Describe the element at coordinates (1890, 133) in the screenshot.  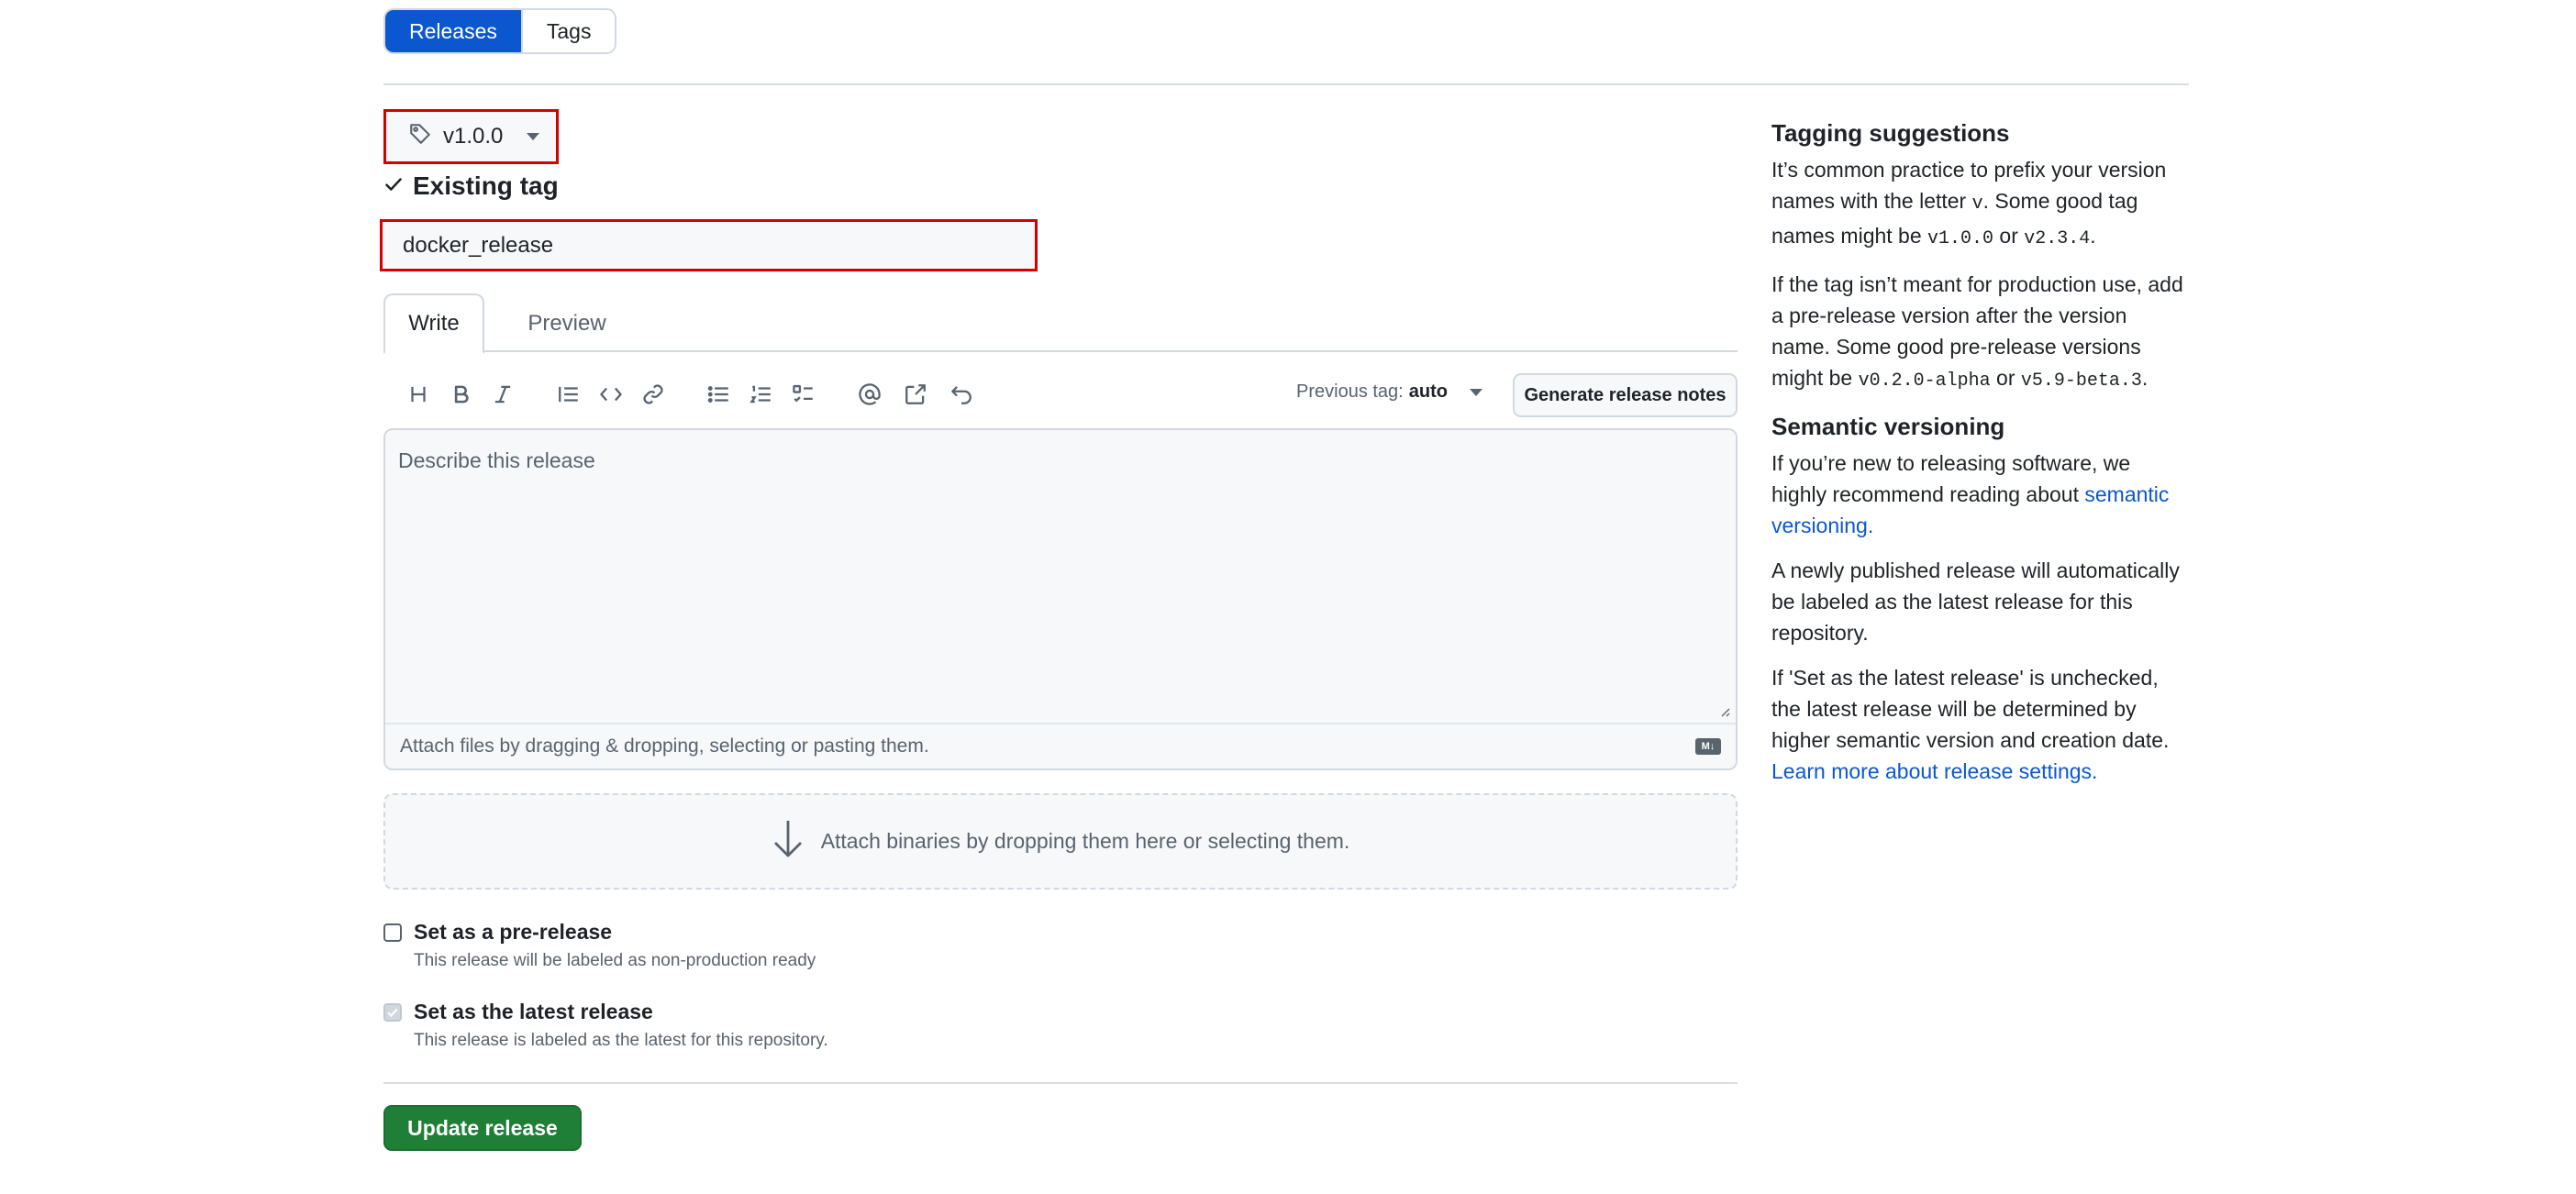
I see `tagging-suggestions-heading: Tagging suggestions` at that location.